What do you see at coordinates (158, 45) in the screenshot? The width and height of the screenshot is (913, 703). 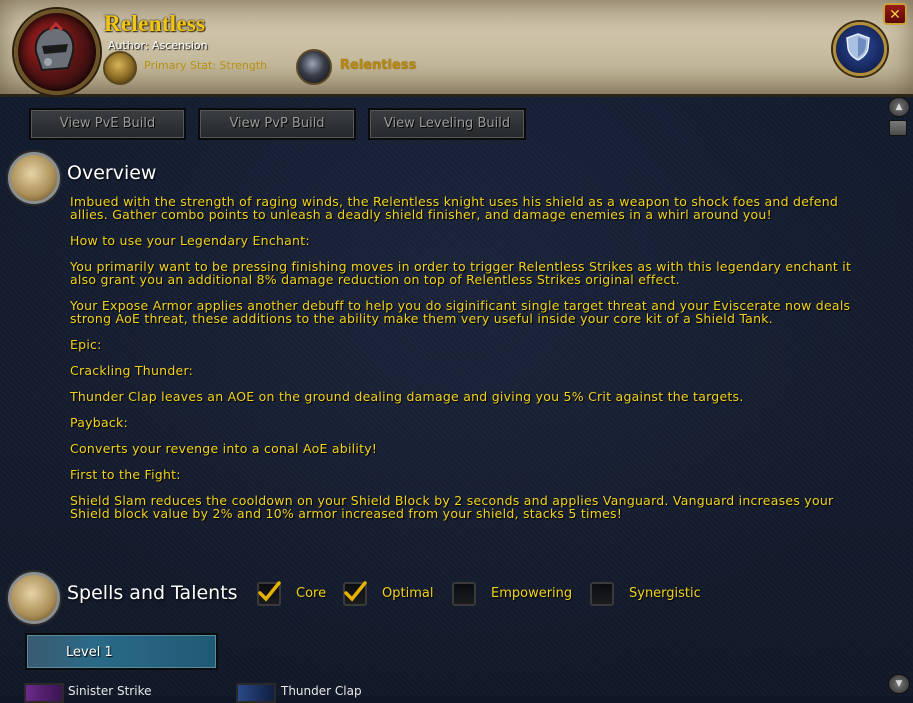 I see `author-label: Author: Ascension` at bounding box center [158, 45].